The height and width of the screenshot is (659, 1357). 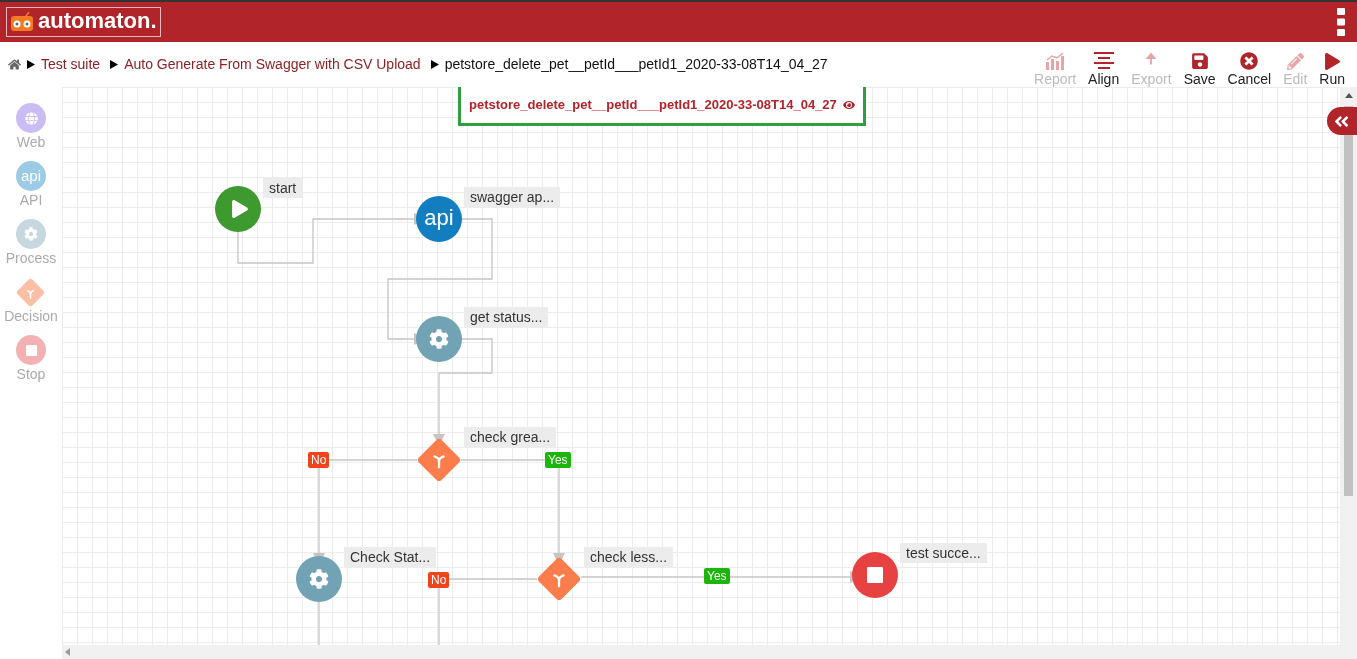 What do you see at coordinates (636, 64) in the screenshot?
I see `breadcrumb-item: petstore_delete_pet__petId___petId1_2020-33-08T14_04_27` at bounding box center [636, 64].